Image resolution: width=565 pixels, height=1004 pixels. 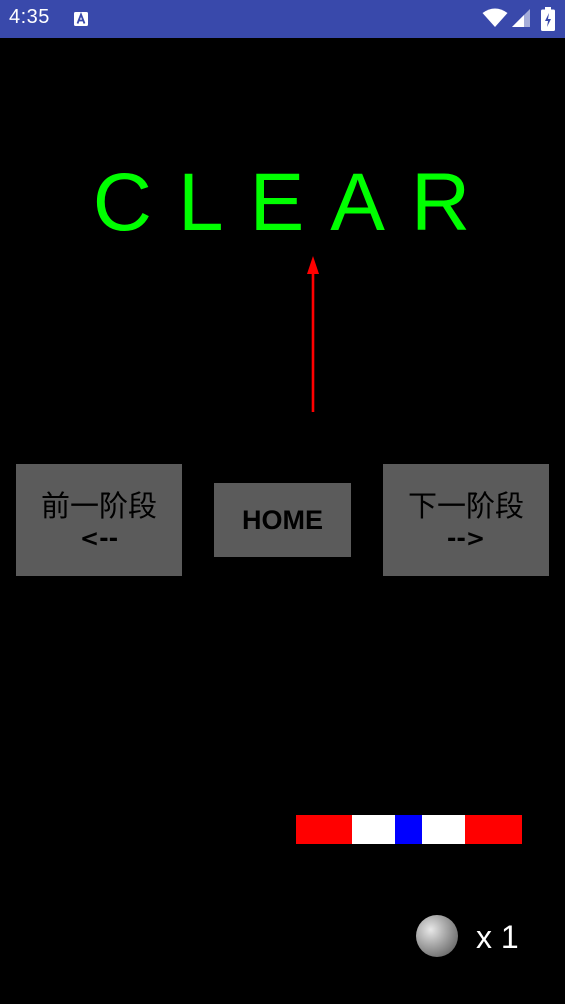 I want to click on home-label: HOME, so click(x=282, y=519).